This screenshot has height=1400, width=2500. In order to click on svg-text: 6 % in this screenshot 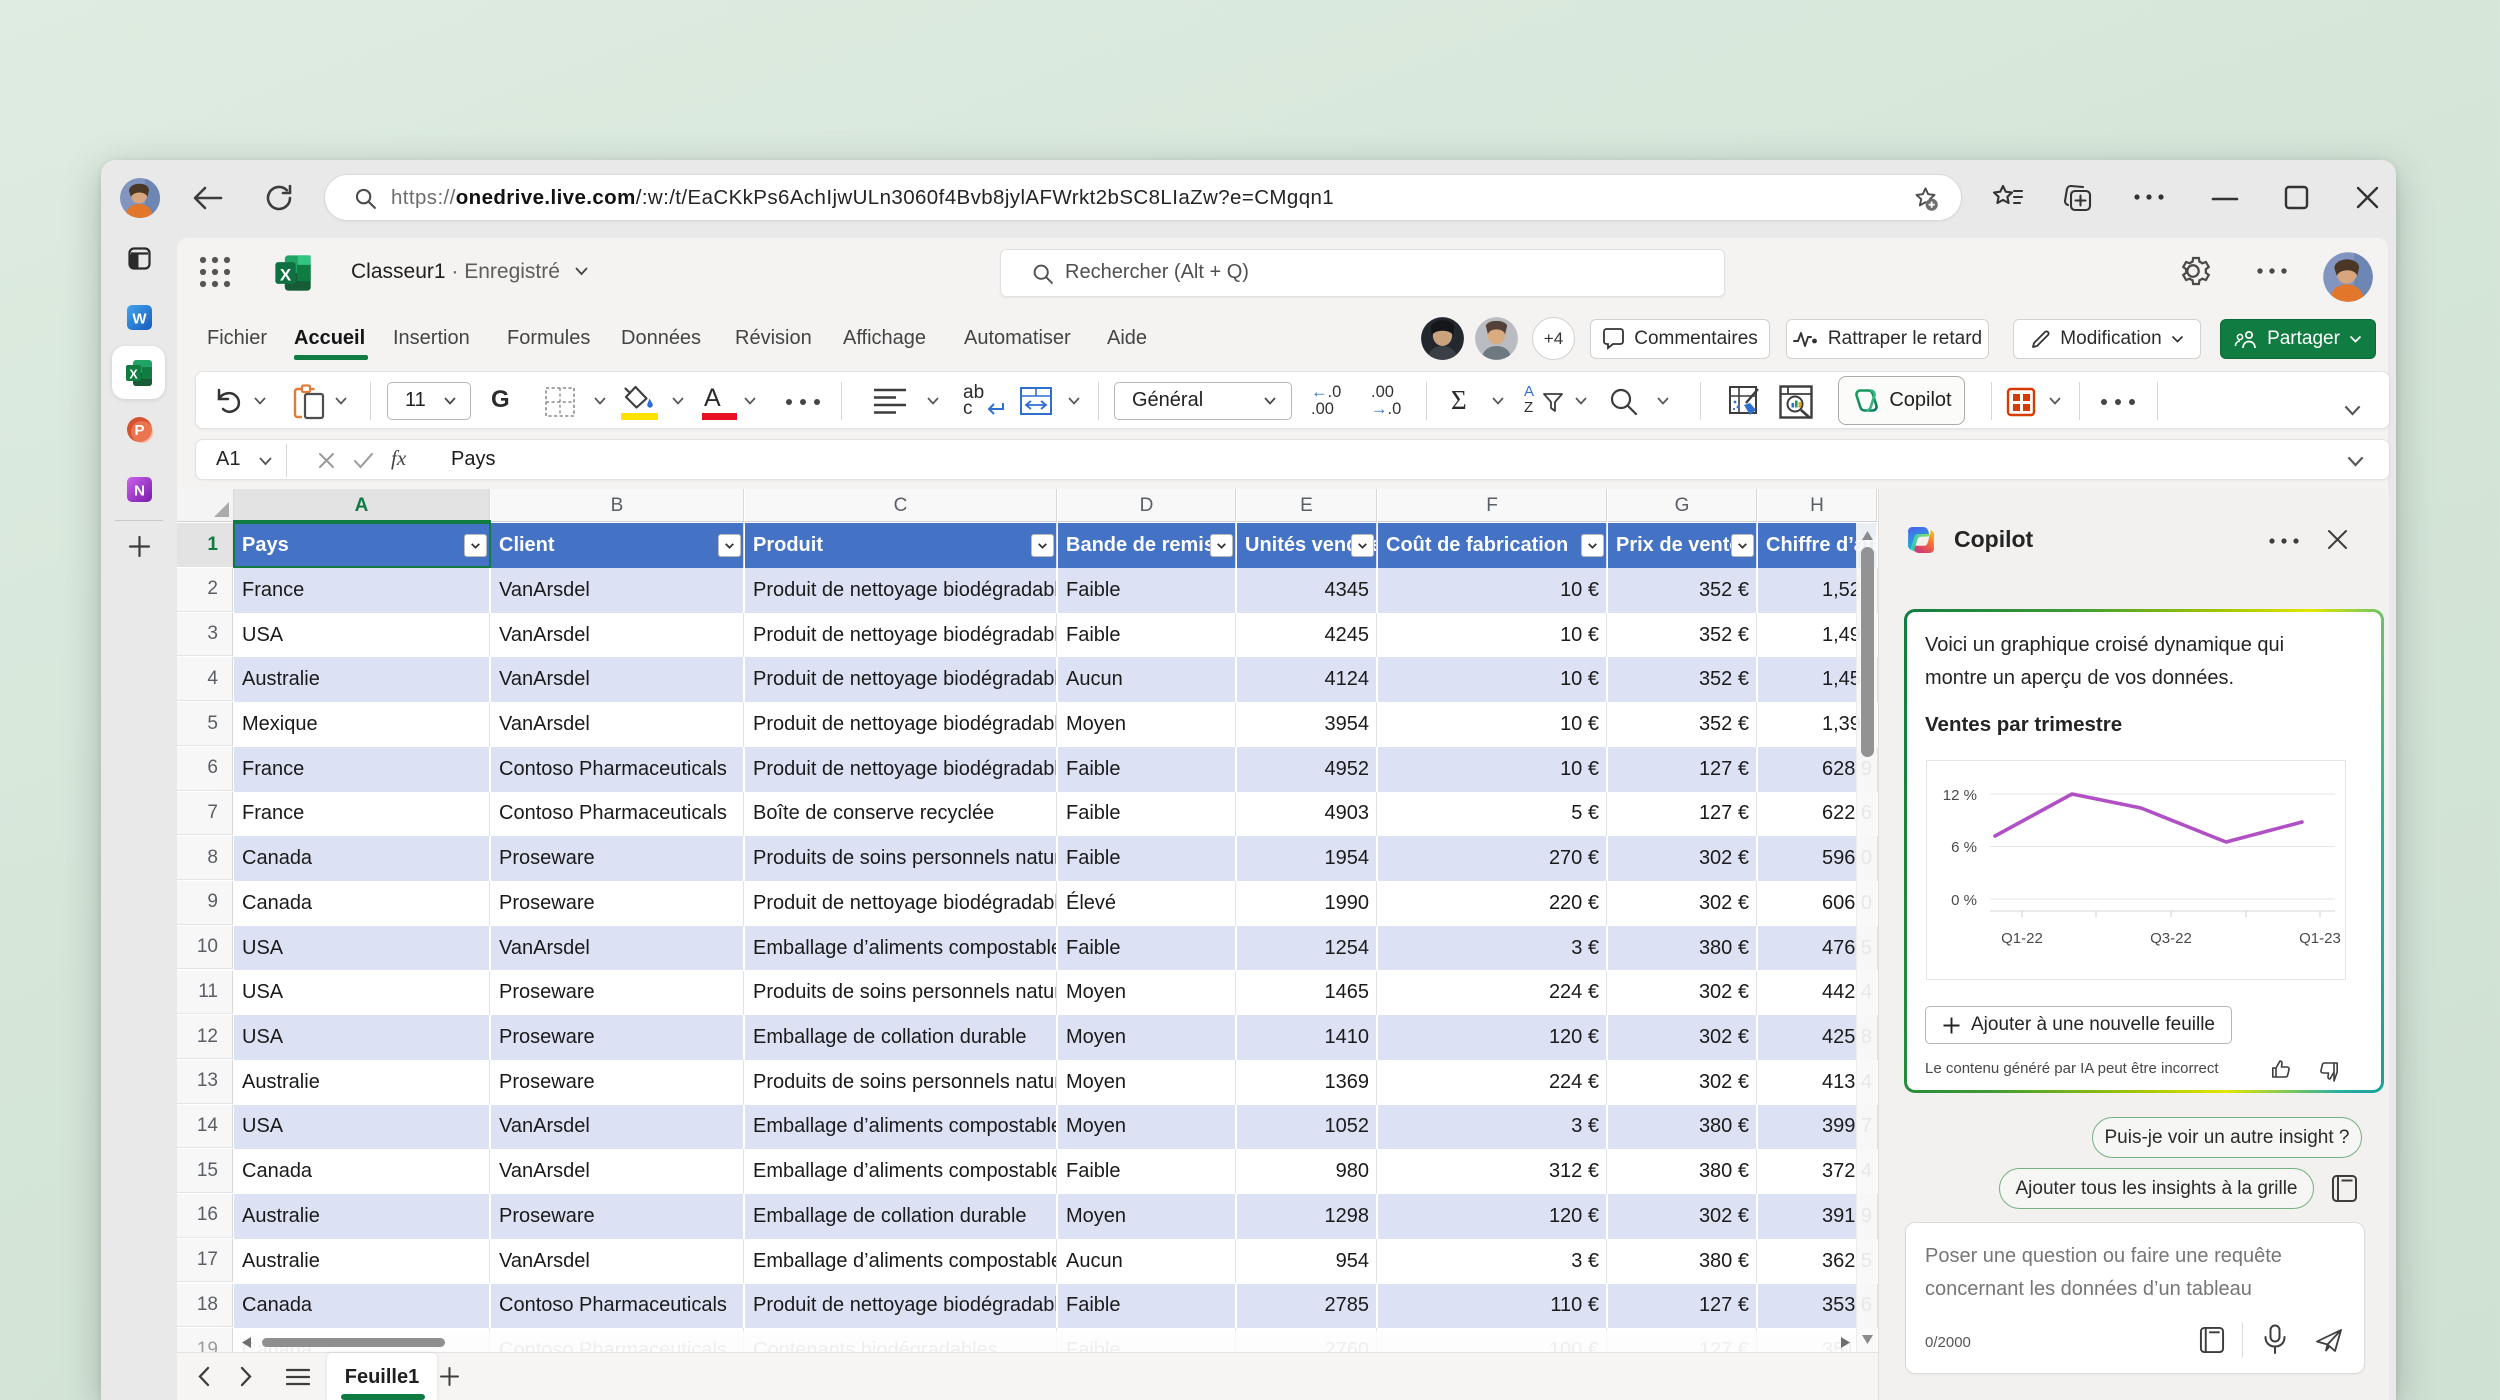, I will do `click(1964, 847)`.